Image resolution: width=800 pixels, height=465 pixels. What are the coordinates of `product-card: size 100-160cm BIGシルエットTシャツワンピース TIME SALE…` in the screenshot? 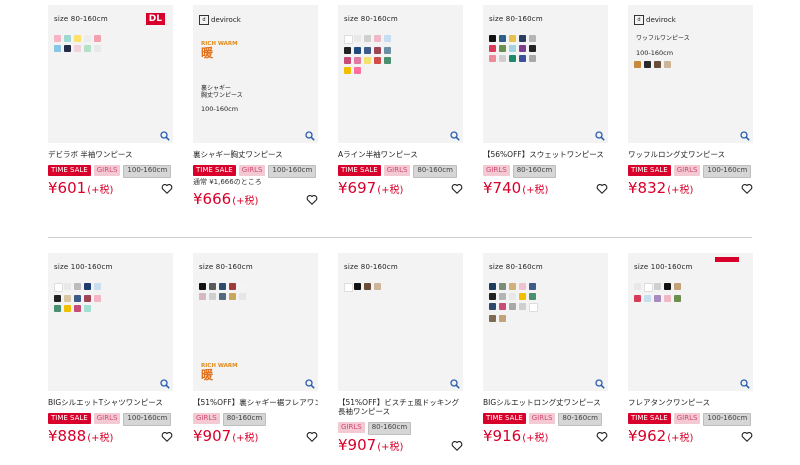 It's located at (110, 353).